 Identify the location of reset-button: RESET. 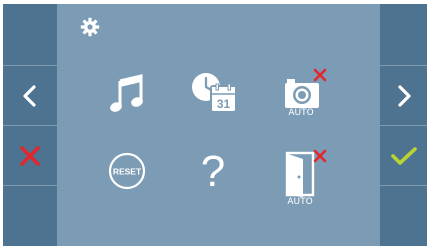
(127, 171).